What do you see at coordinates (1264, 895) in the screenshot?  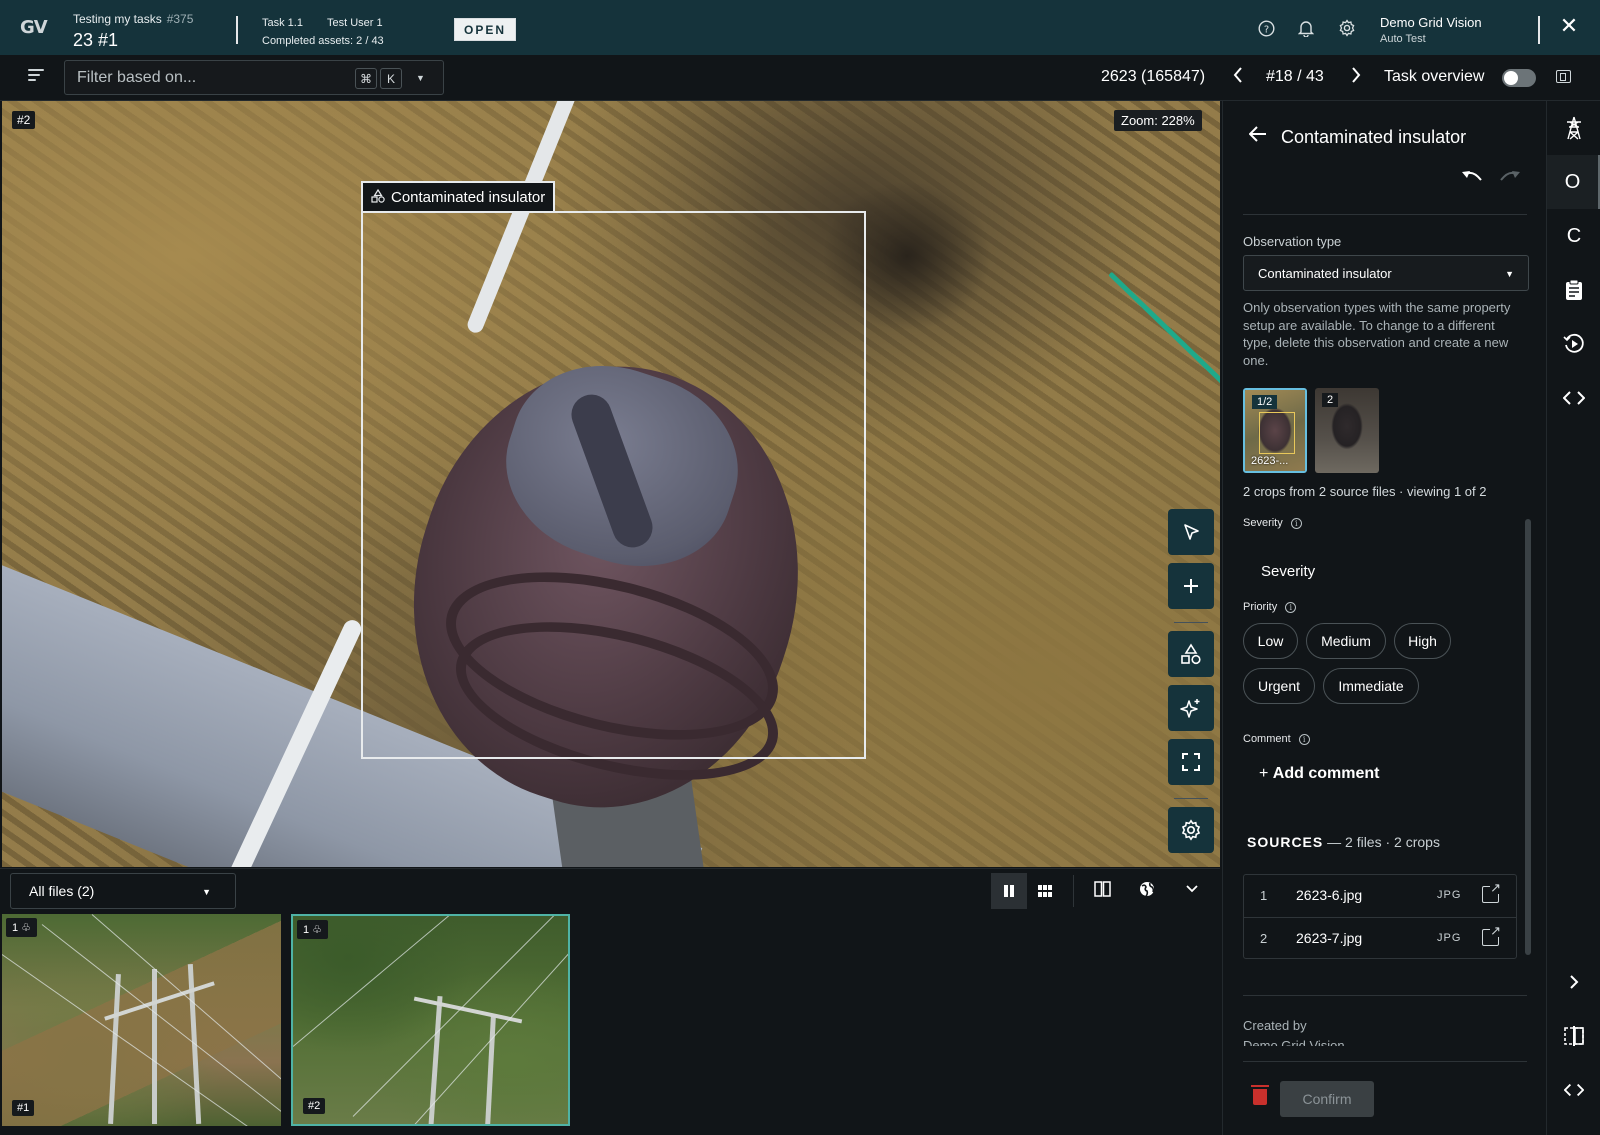 I see `source-index: 1` at bounding box center [1264, 895].